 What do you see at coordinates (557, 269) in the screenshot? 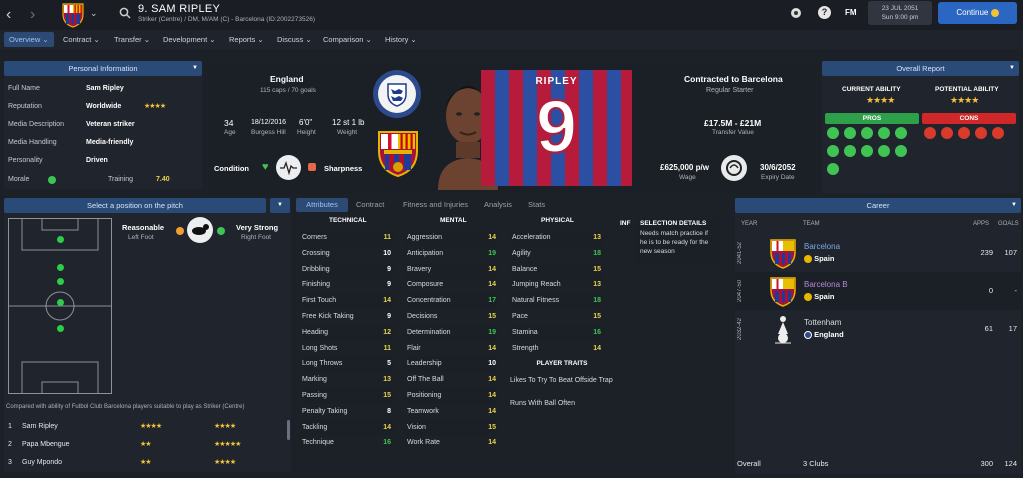
I see `attribute-row: Balance 15` at bounding box center [557, 269].